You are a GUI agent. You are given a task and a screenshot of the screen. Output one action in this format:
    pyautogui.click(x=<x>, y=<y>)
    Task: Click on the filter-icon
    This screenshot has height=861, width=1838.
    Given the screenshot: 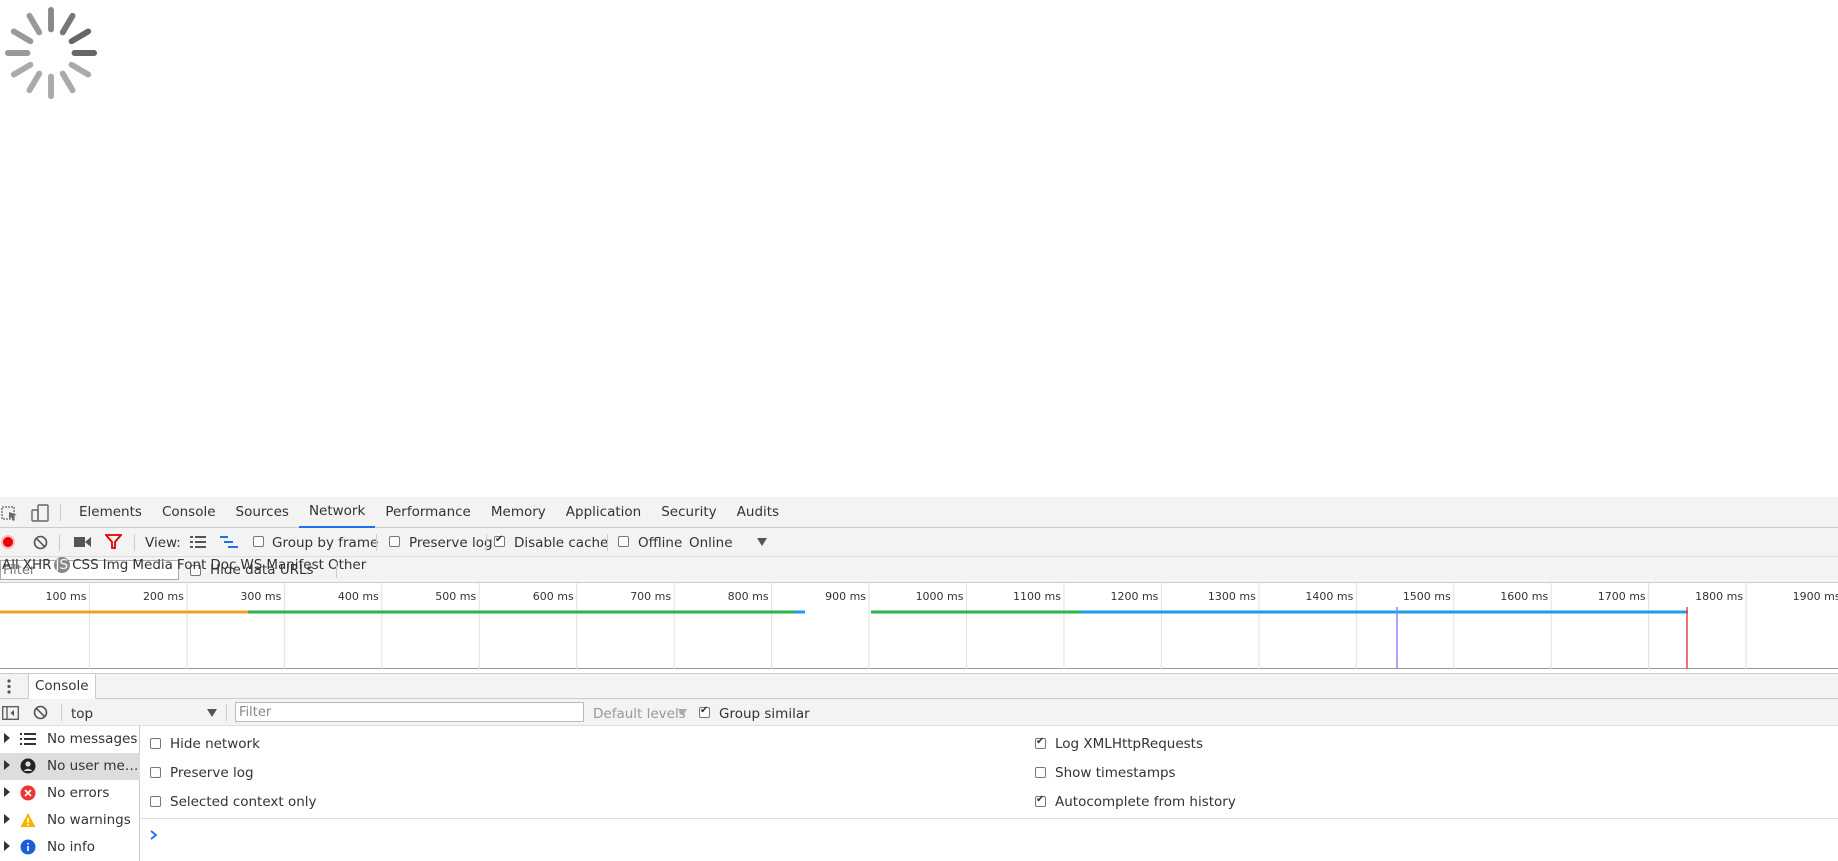 What is the action you would take?
    pyautogui.click(x=113, y=541)
    